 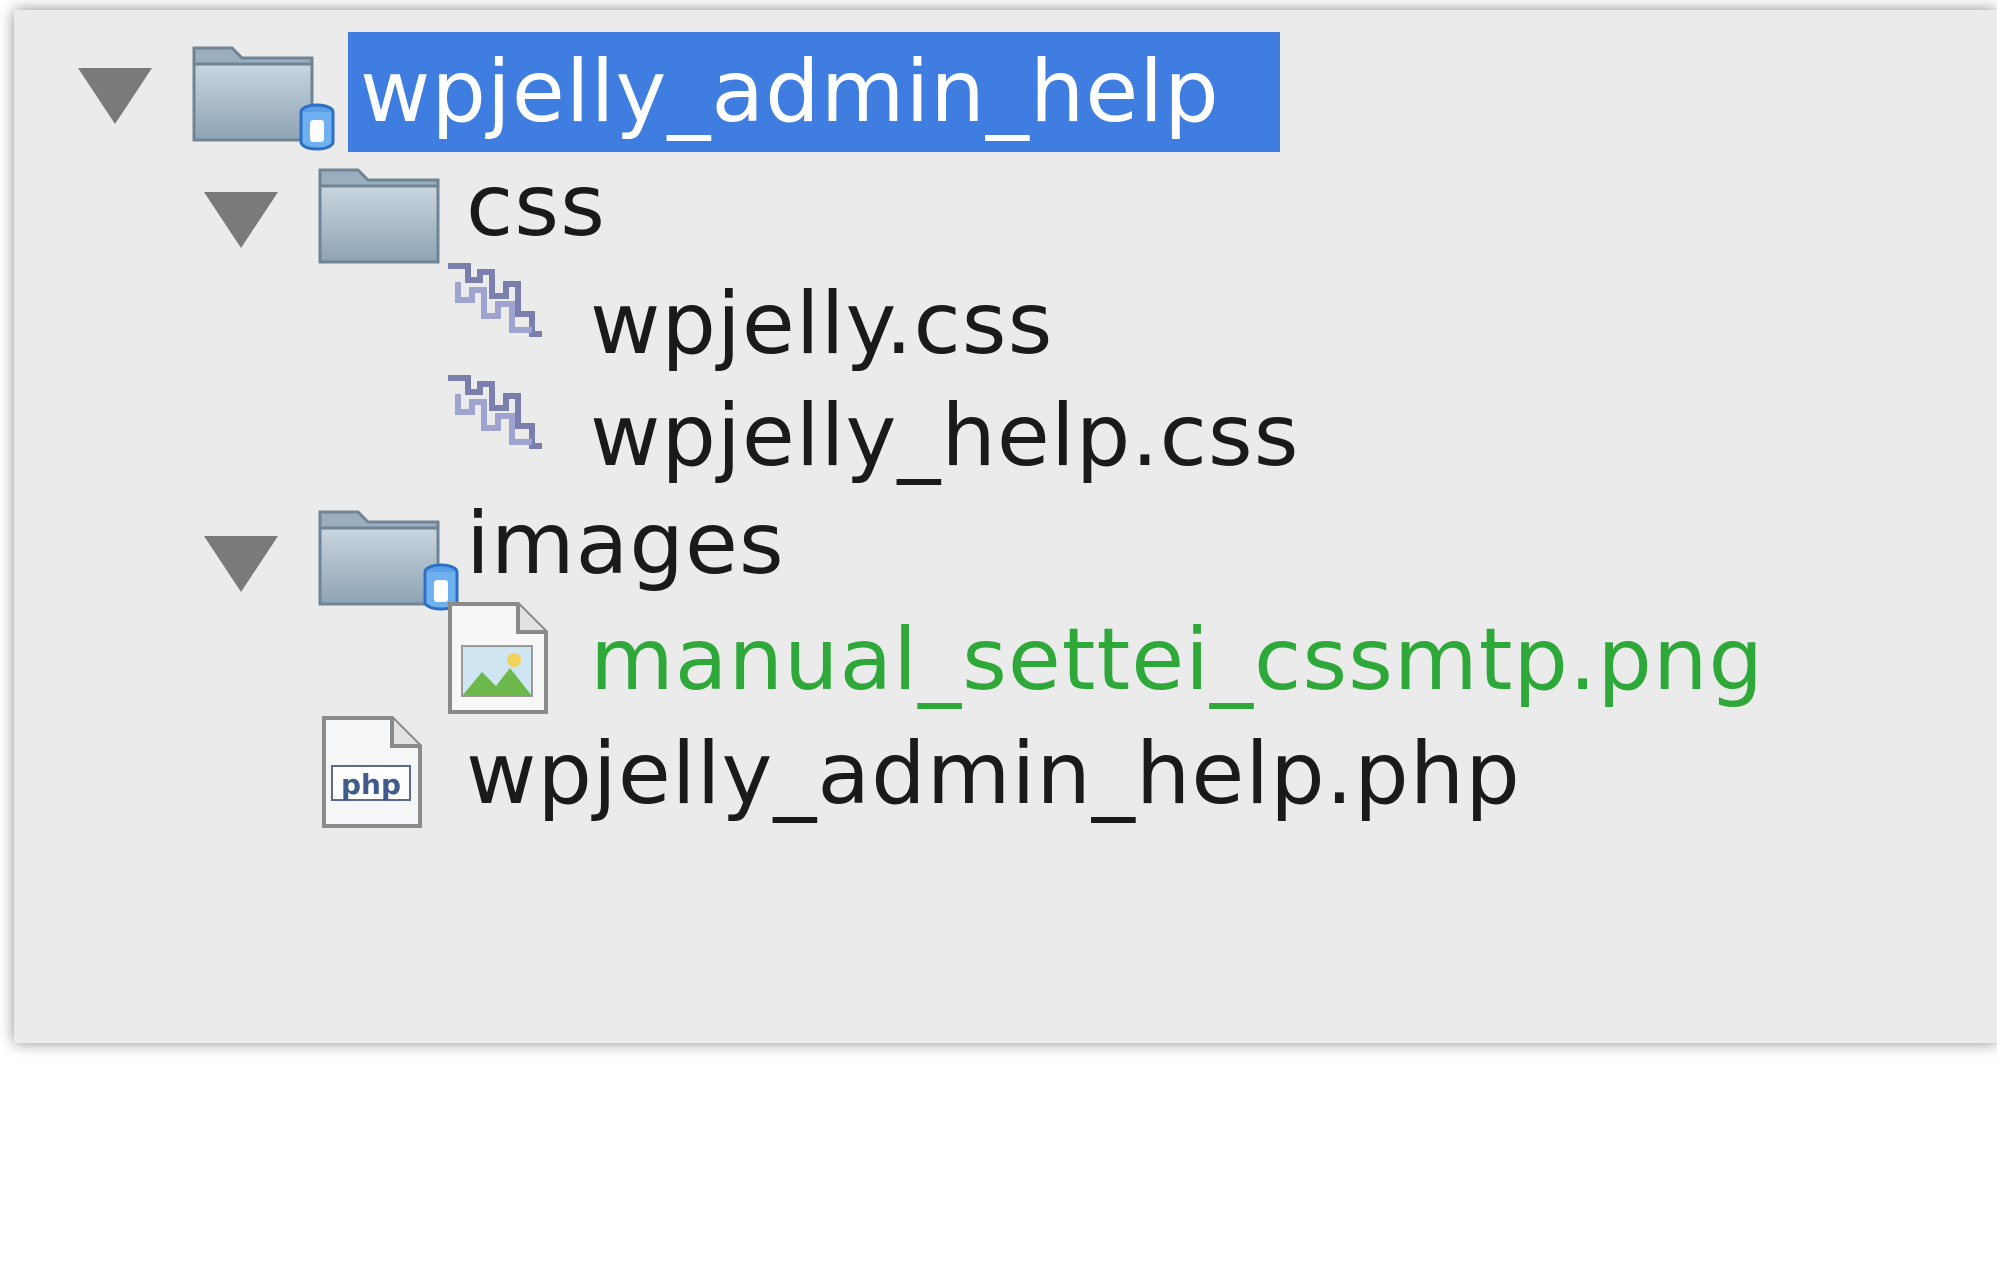 What do you see at coordinates (993, 774) in the screenshot?
I see `tree-label-php-file: wpjelly_admin_help.php` at bounding box center [993, 774].